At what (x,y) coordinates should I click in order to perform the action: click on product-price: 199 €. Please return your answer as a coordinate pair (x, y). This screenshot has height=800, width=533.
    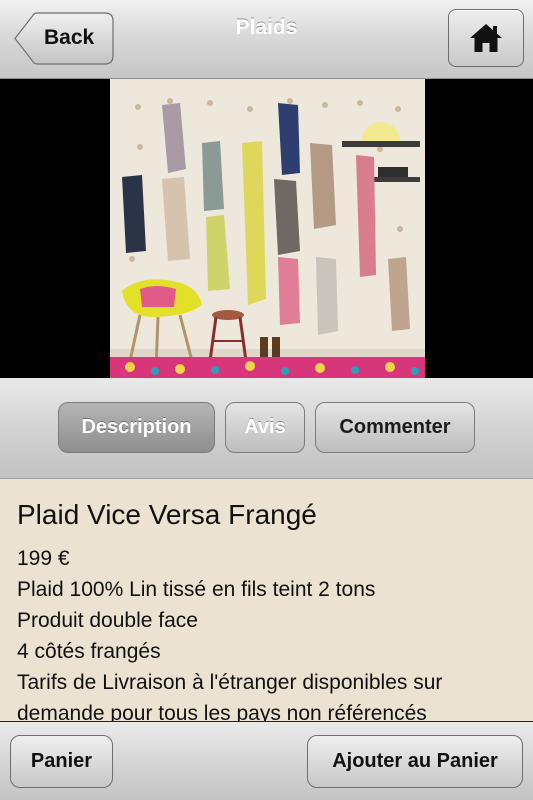
    Looking at the image, I should click on (43, 558).